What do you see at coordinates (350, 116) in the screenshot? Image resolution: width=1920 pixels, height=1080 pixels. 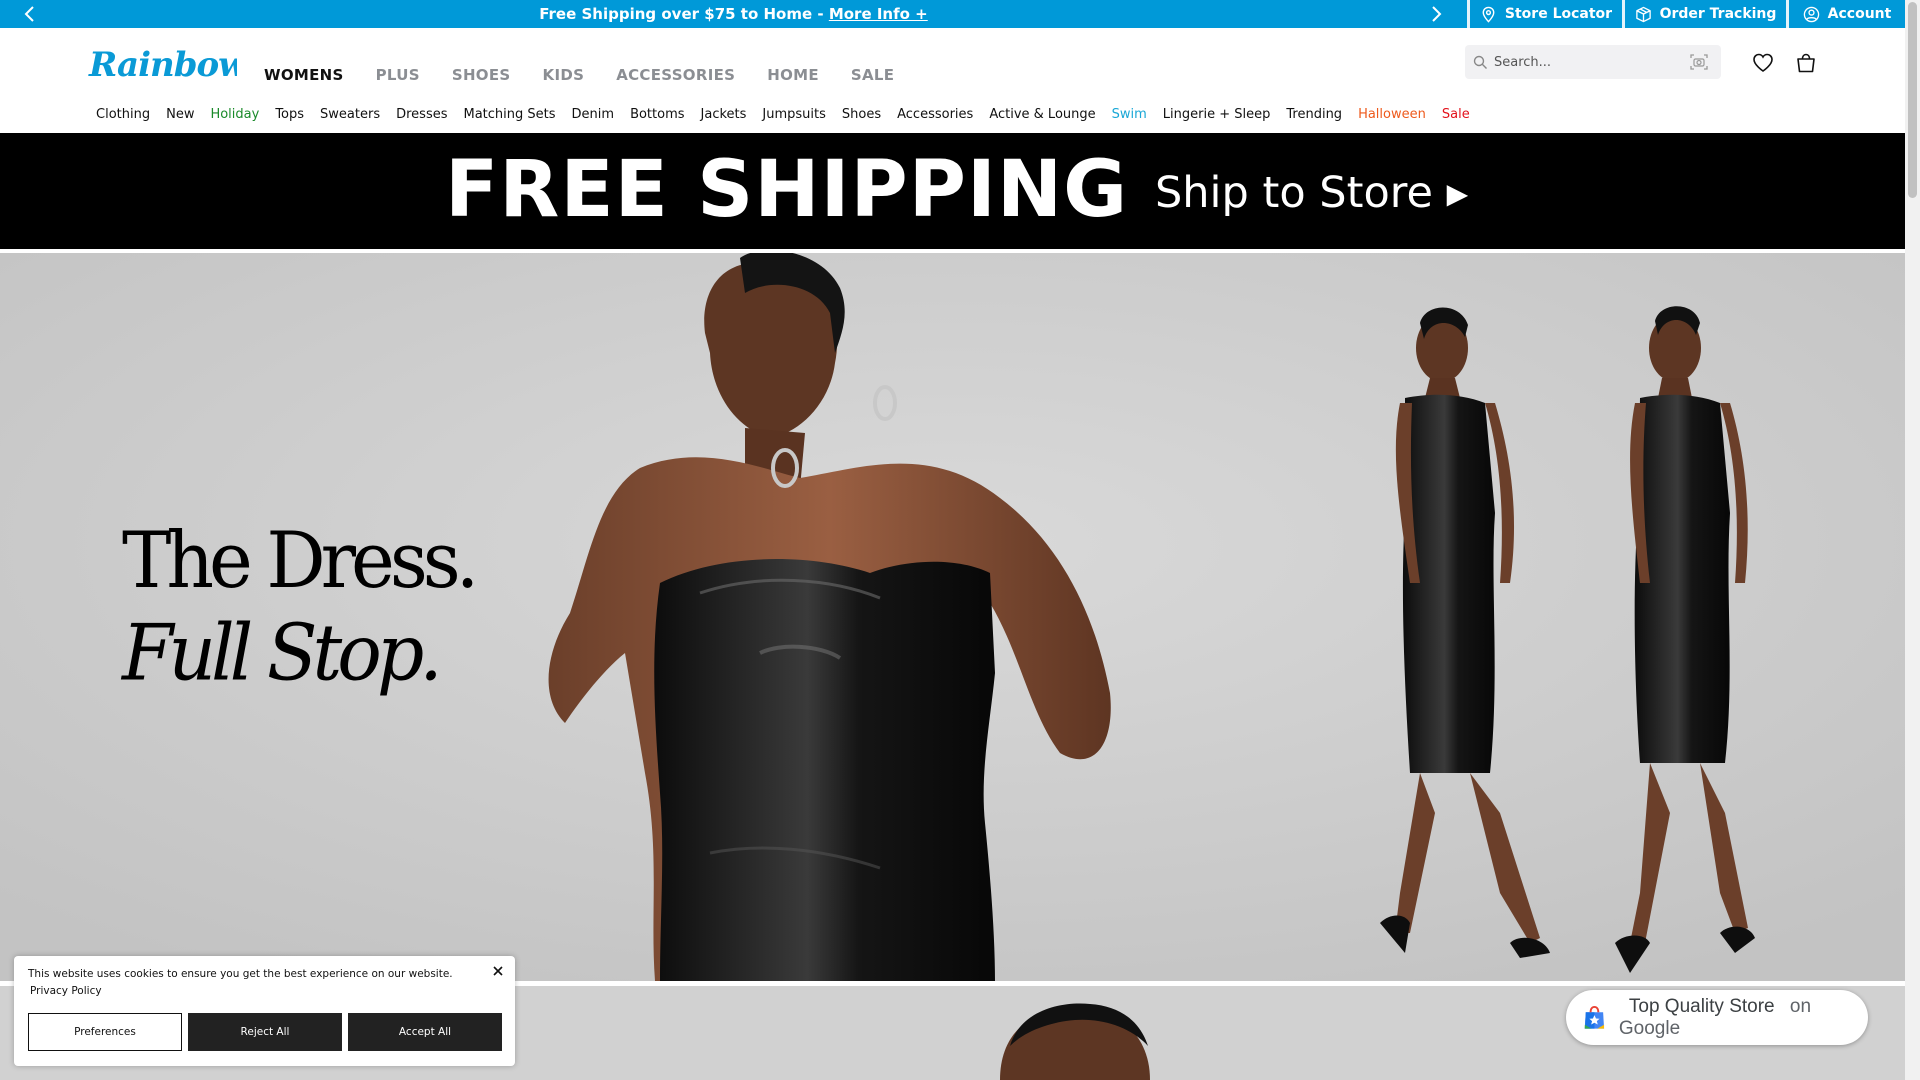 I see `category-sweaters: Sweaters` at bounding box center [350, 116].